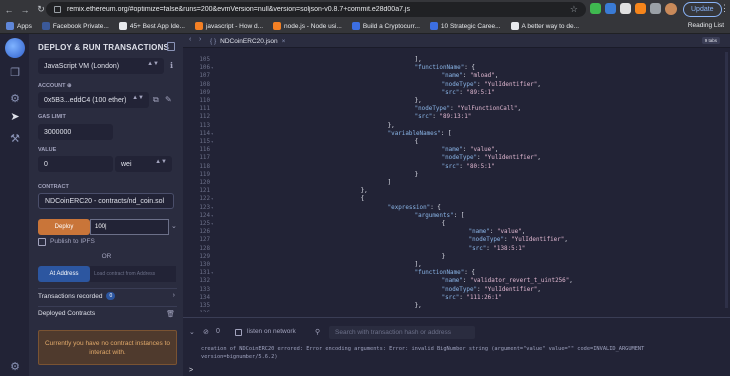  Describe the element at coordinates (706, 25) in the screenshot. I see `reading-list: Reading List` at that location.